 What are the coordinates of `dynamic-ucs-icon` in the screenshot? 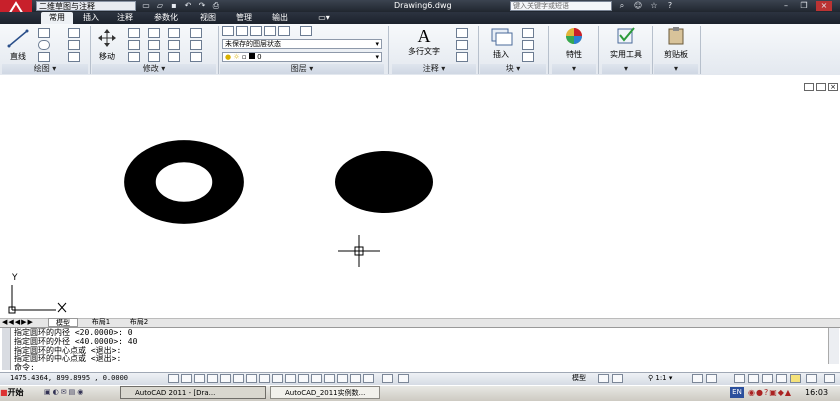 It's located at (277, 378).